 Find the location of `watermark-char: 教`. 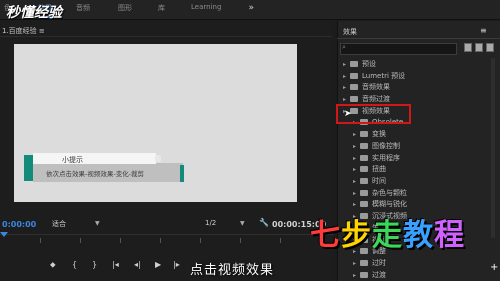

watermark-char: 教 is located at coordinates (418, 235).